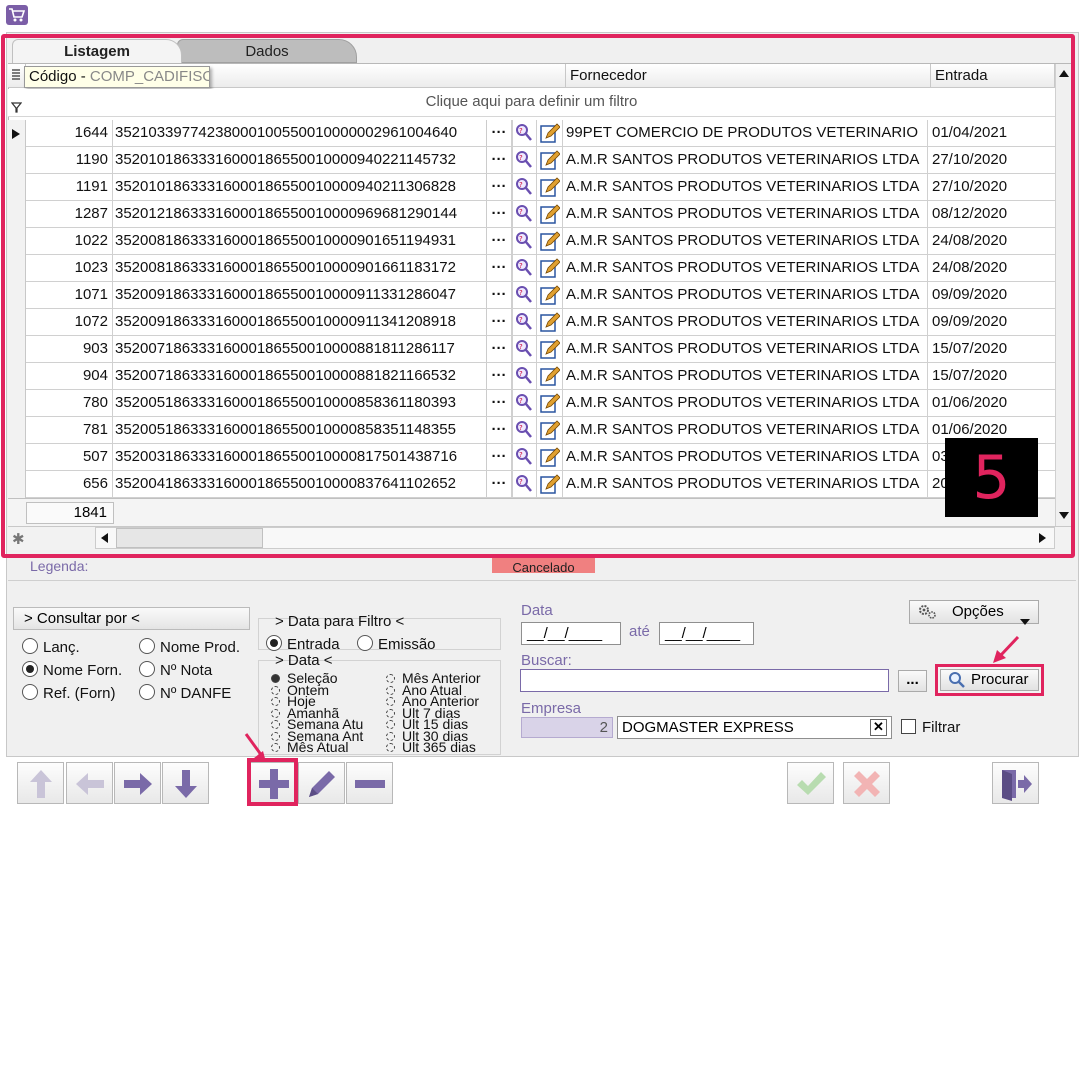 Image resolution: width=1080 pixels, height=1080 pixels. I want to click on arrow-up-icon, so click(41, 784).